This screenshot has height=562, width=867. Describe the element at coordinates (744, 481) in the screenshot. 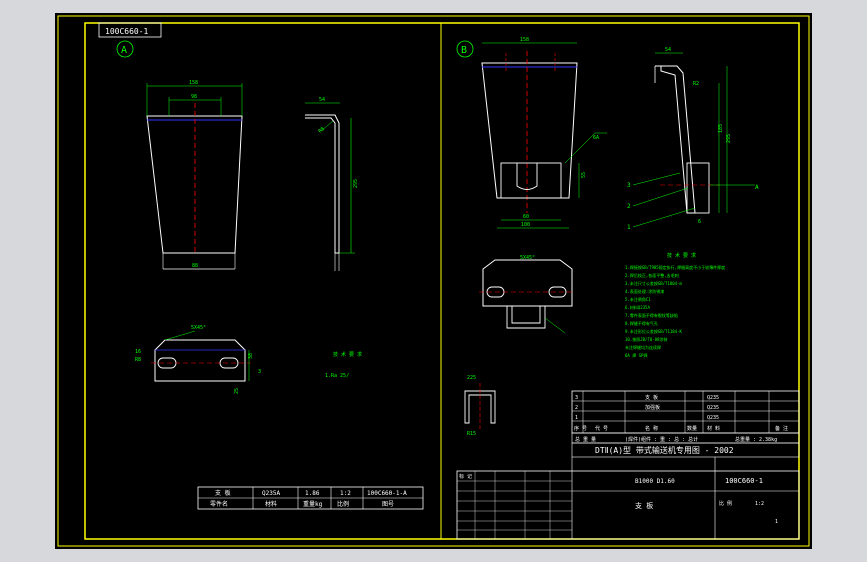

I see `drawing-no-b: 100C660-1` at that location.